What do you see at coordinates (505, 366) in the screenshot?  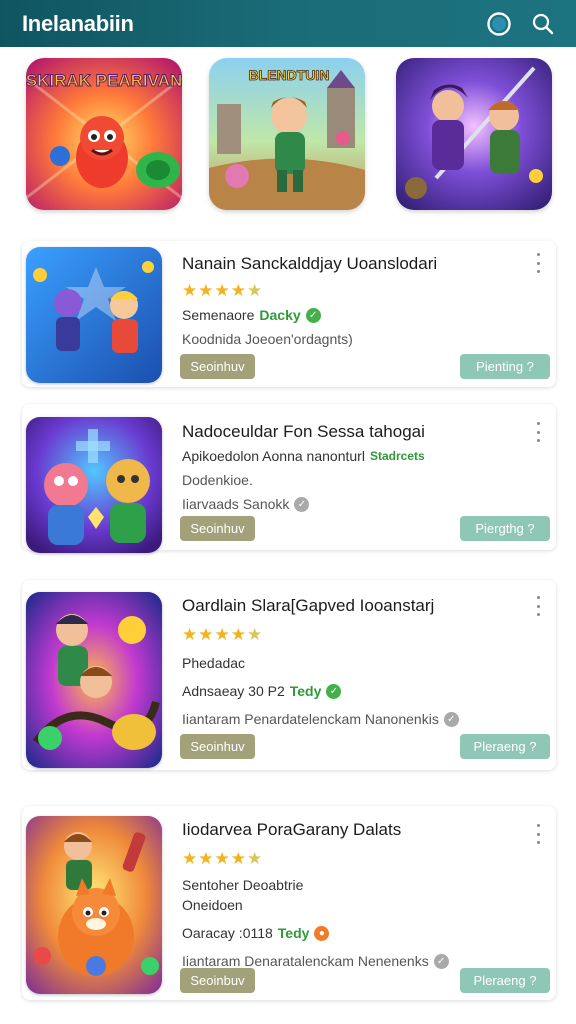 I see `install-button: Pienting ?` at bounding box center [505, 366].